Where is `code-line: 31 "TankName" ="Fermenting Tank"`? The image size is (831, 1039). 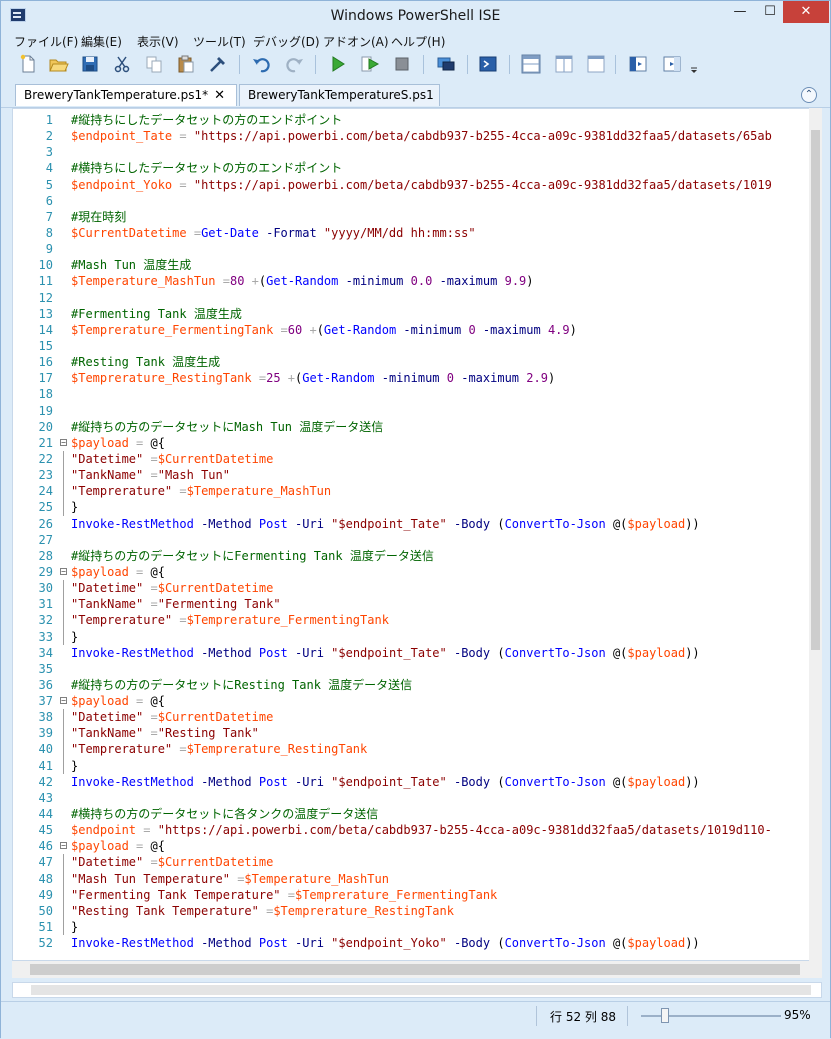 code-line: 31 "TankName" ="Fermenting Tank" is located at coordinates (412, 604).